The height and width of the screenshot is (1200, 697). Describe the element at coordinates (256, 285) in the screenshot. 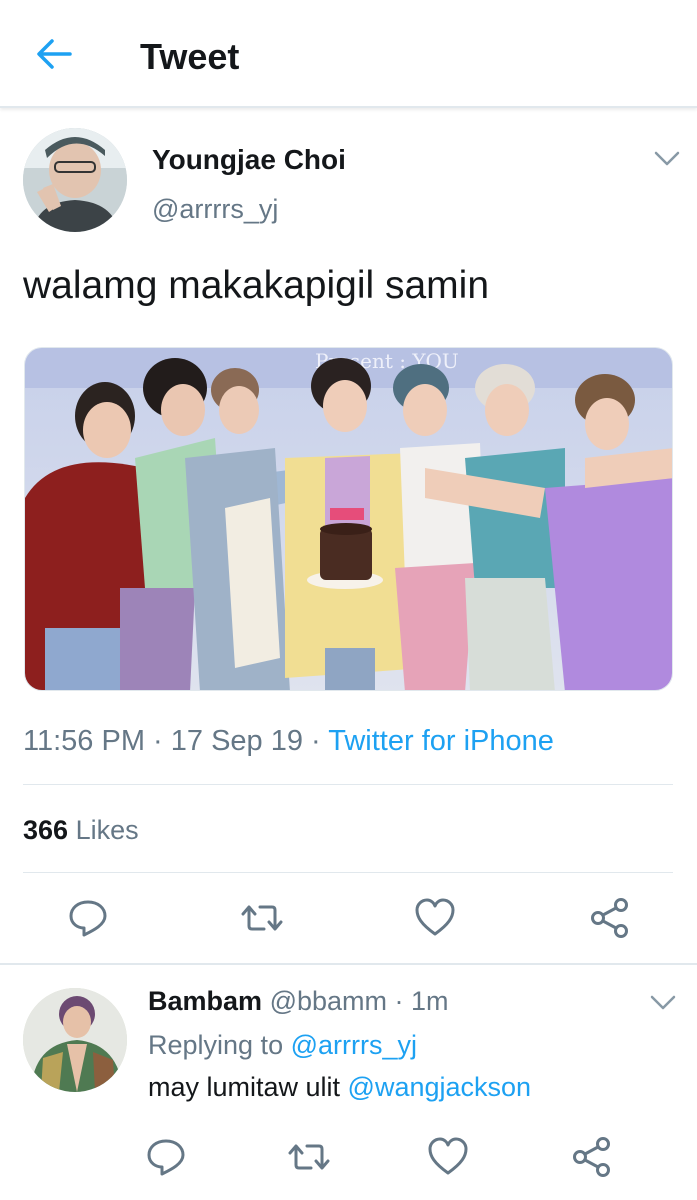

I see `tweet-text: walamg makakapigil samin` at that location.